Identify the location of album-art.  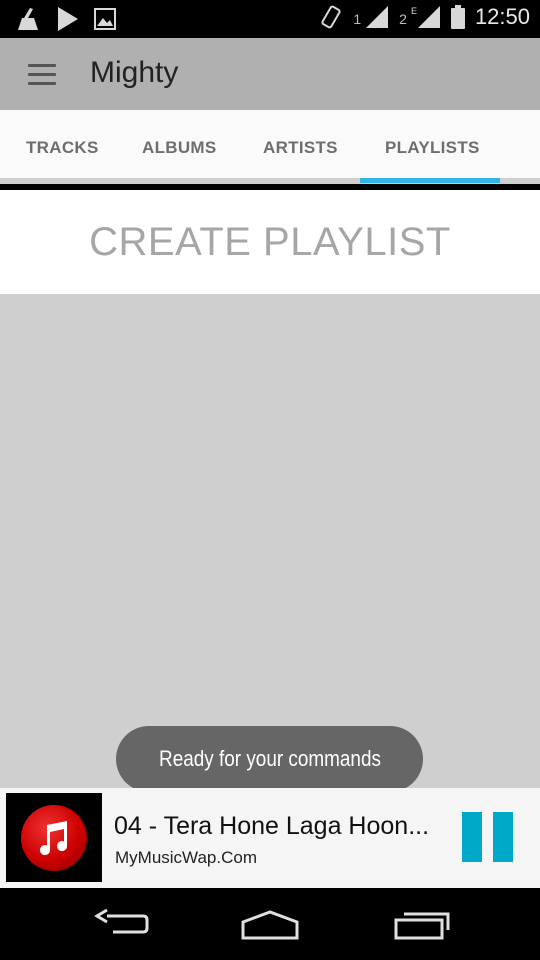
(54, 837).